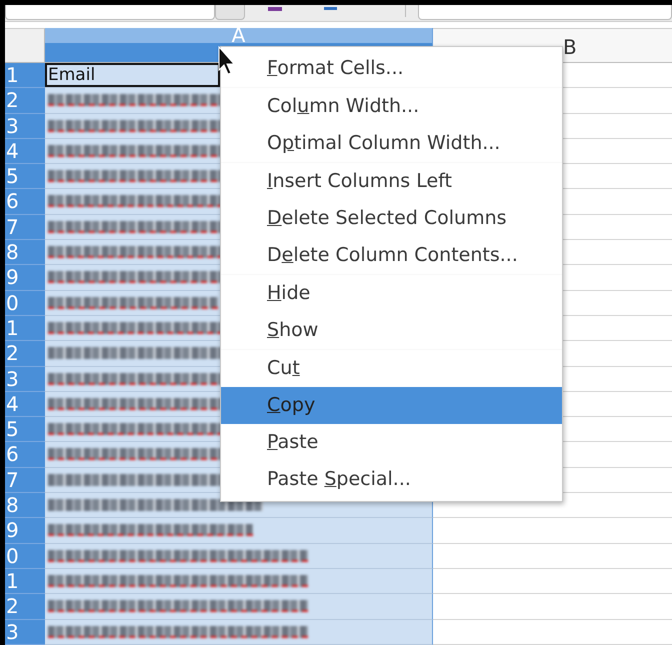  What do you see at coordinates (72, 75) in the screenshot?
I see `cell-text: Email` at bounding box center [72, 75].